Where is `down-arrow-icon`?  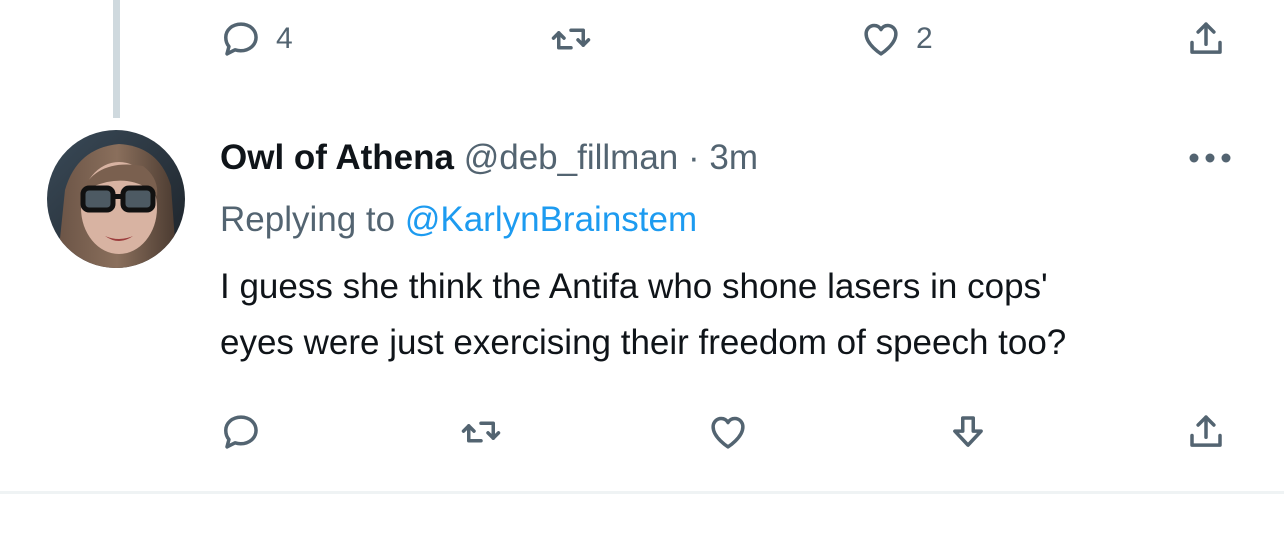 down-arrow-icon is located at coordinates (968, 432).